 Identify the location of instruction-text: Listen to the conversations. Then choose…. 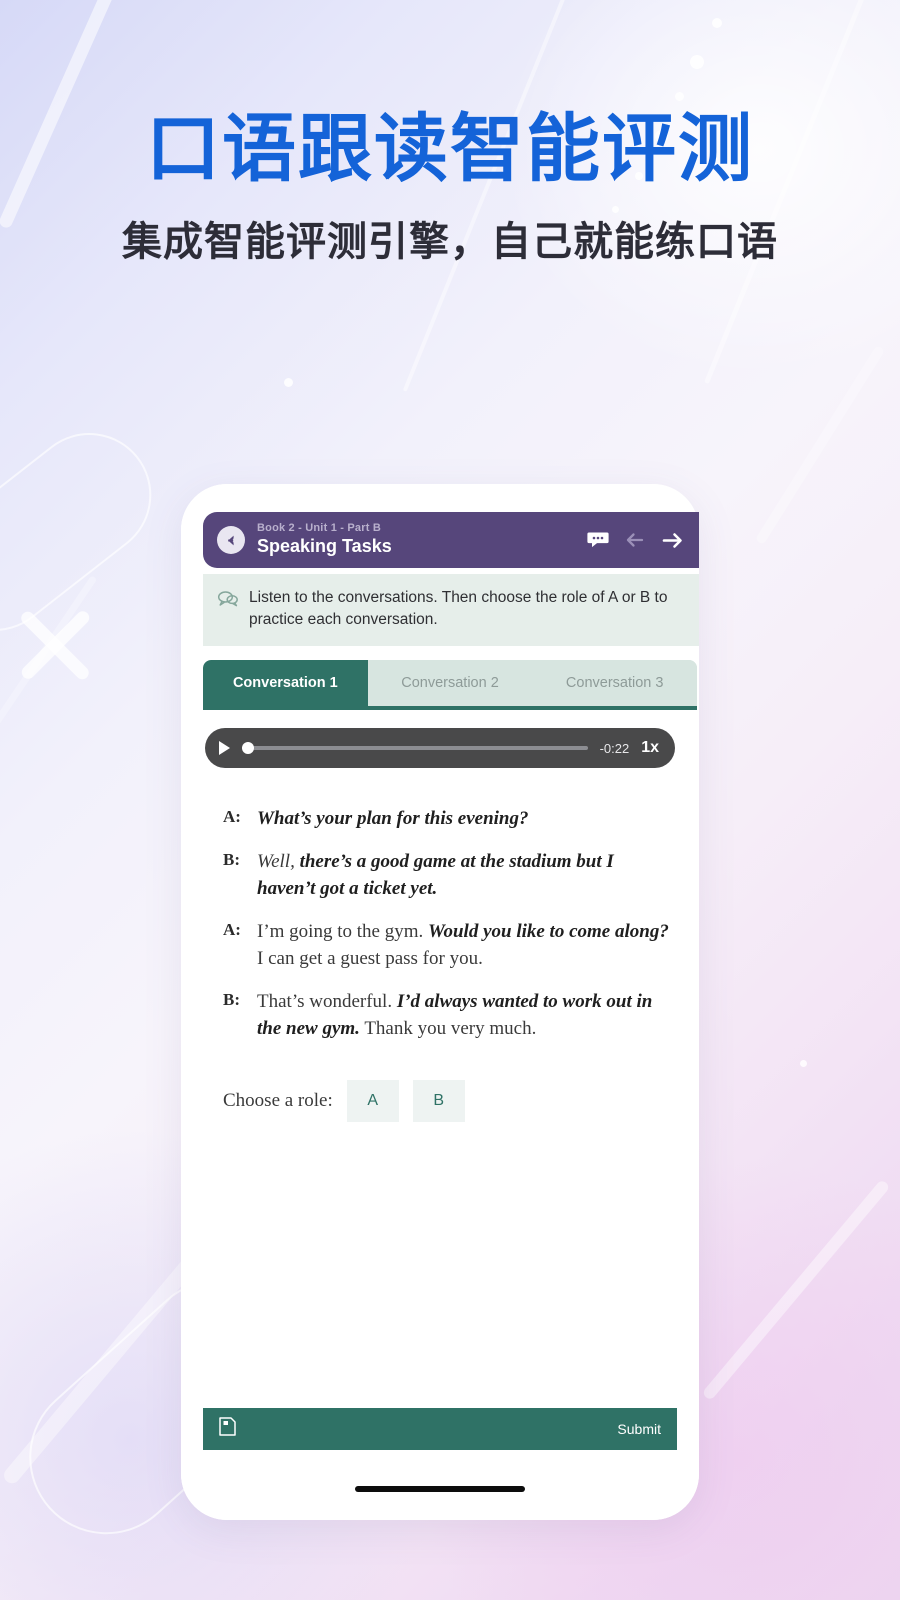
(458, 608).